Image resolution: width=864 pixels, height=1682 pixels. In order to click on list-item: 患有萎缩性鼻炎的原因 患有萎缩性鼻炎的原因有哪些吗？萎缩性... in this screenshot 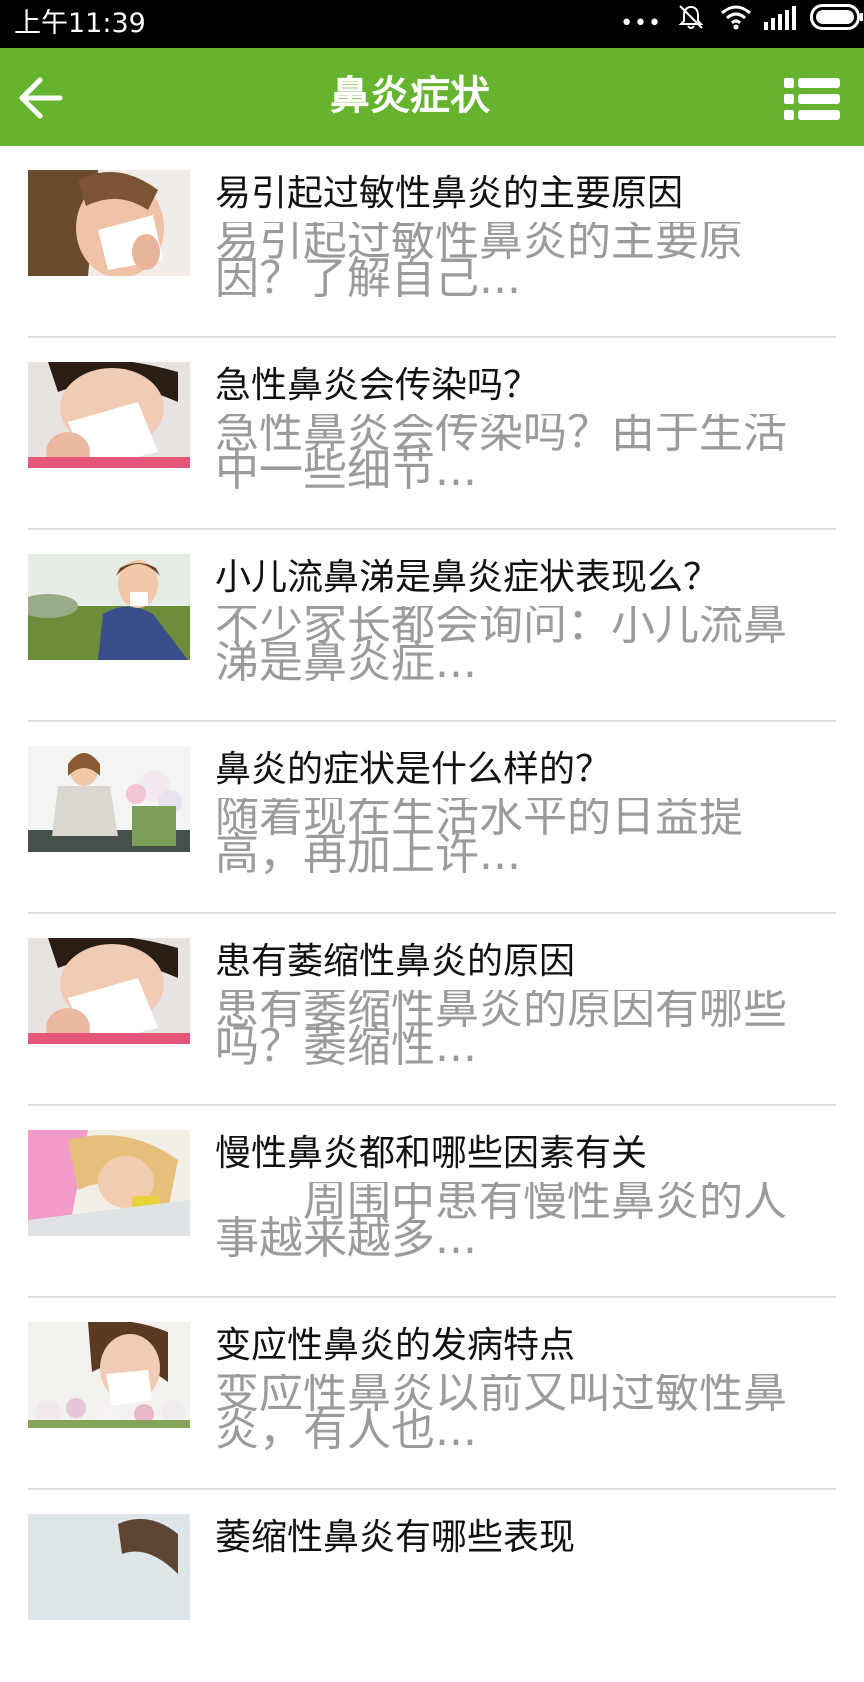, I will do `click(432, 1010)`.